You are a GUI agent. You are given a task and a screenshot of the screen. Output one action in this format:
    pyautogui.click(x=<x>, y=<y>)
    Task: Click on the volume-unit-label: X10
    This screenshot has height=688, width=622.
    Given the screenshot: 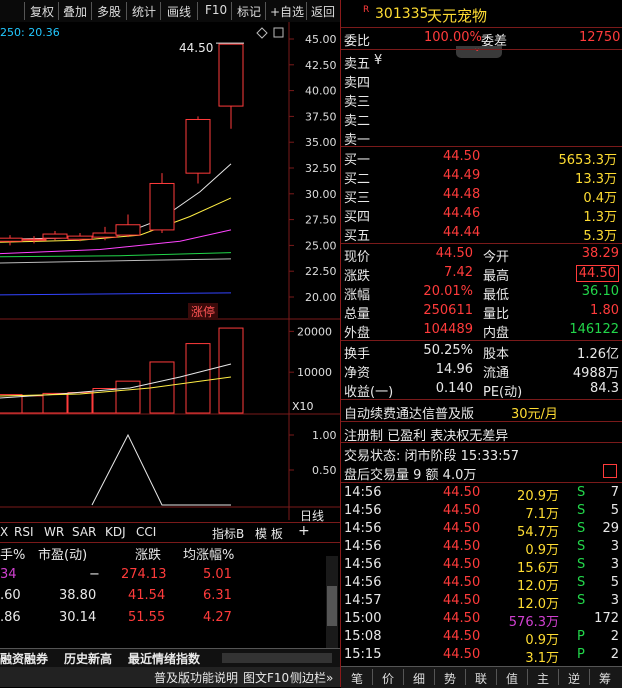 What is the action you would take?
    pyautogui.click(x=303, y=406)
    